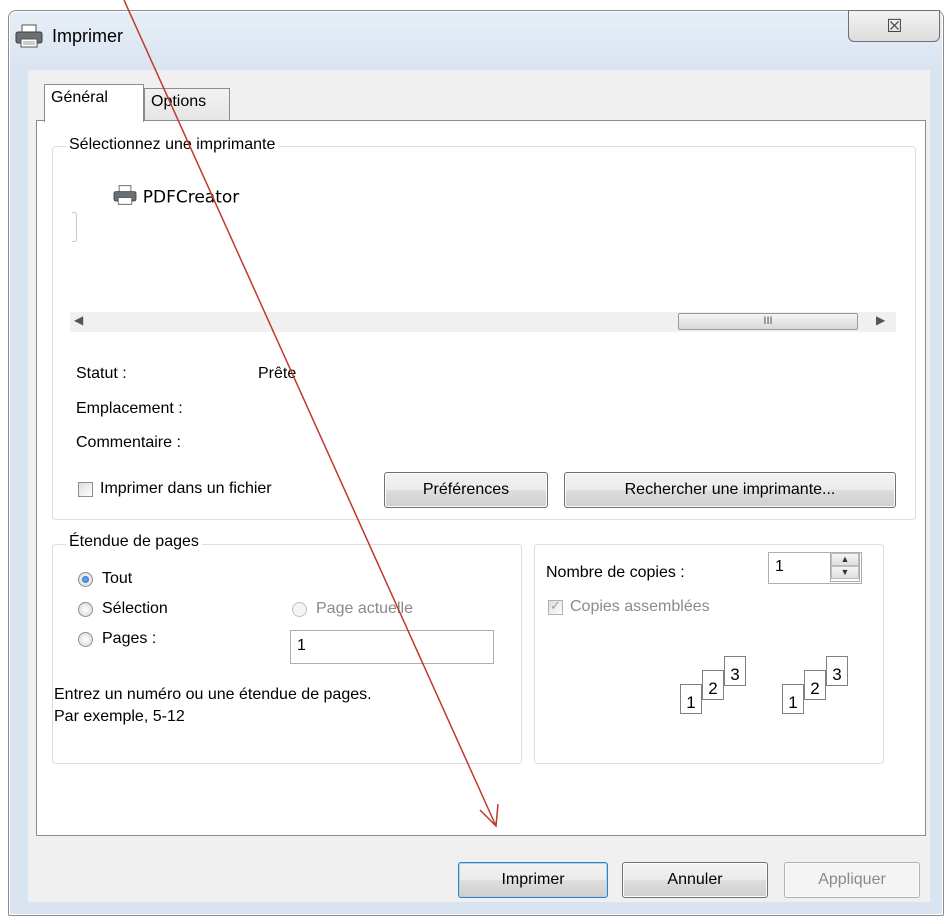  Describe the element at coordinates (85, 489) in the screenshot. I see `print-to-file-checkbox` at that location.